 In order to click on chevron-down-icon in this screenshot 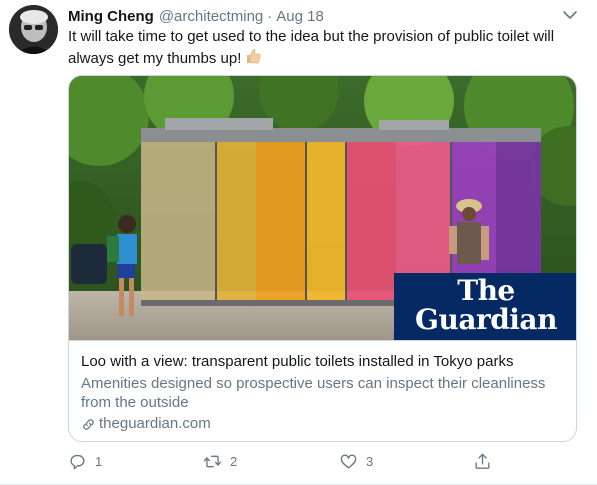, I will do `click(570, 15)`.